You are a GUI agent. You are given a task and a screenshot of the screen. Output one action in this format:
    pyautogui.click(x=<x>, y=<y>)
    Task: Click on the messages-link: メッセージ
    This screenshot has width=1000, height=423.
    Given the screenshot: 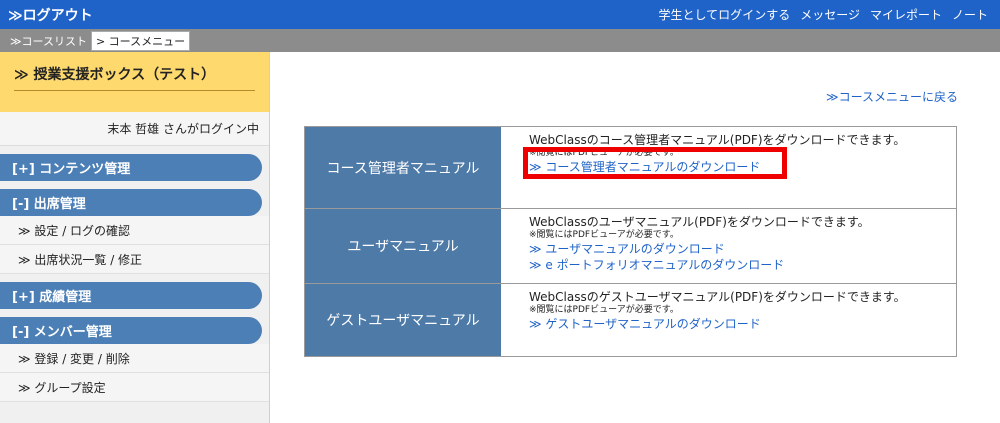 What is the action you would take?
    pyautogui.click(x=830, y=14)
    